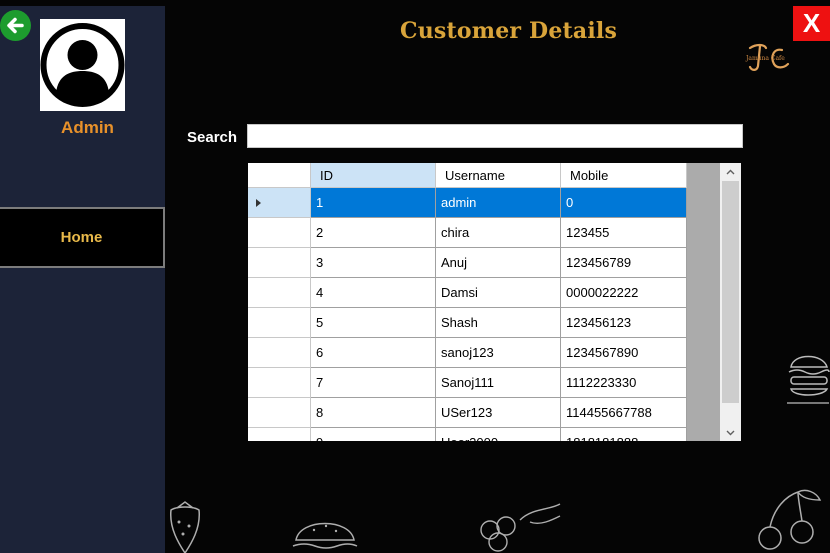 The width and height of the screenshot is (830, 553). I want to click on user-role-label: Admin, so click(87, 127).